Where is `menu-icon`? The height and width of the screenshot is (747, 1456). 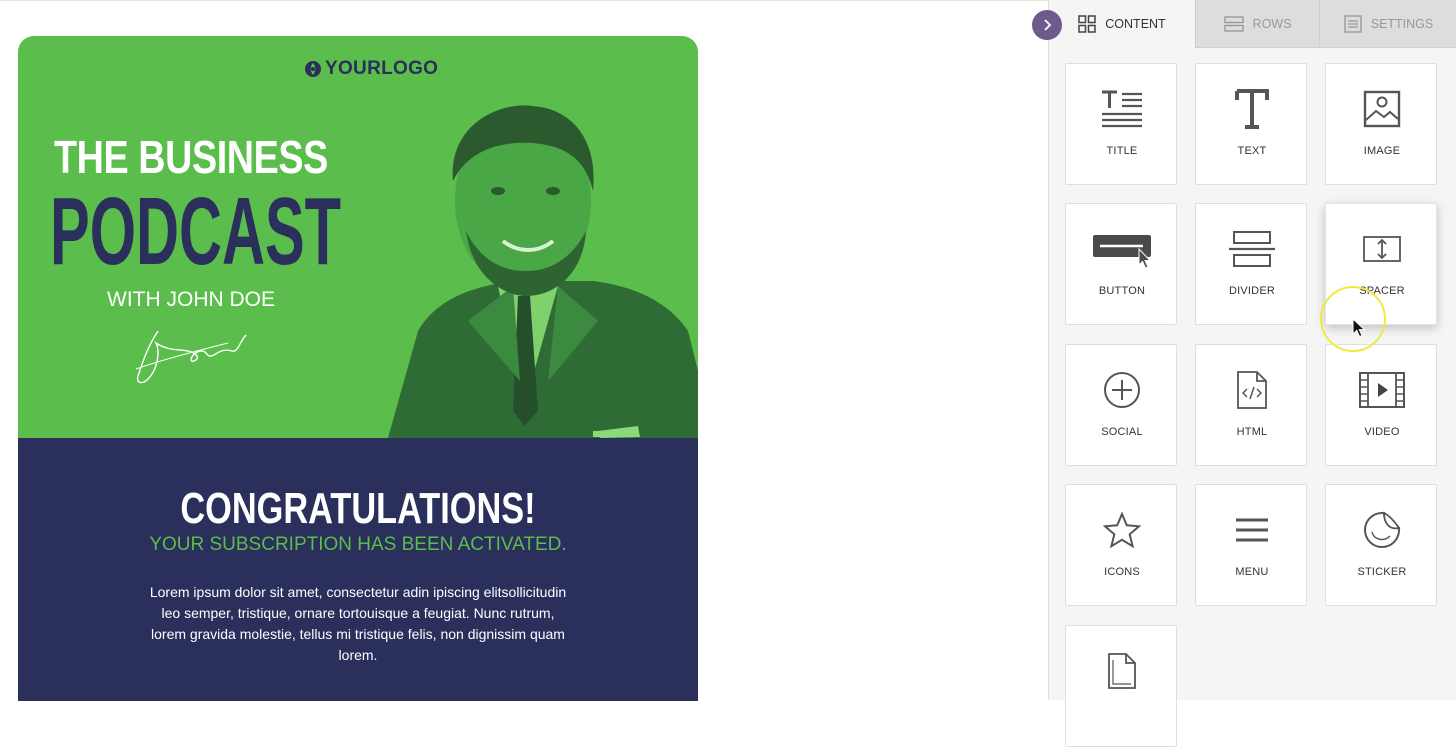
menu-icon is located at coordinates (1252, 530).